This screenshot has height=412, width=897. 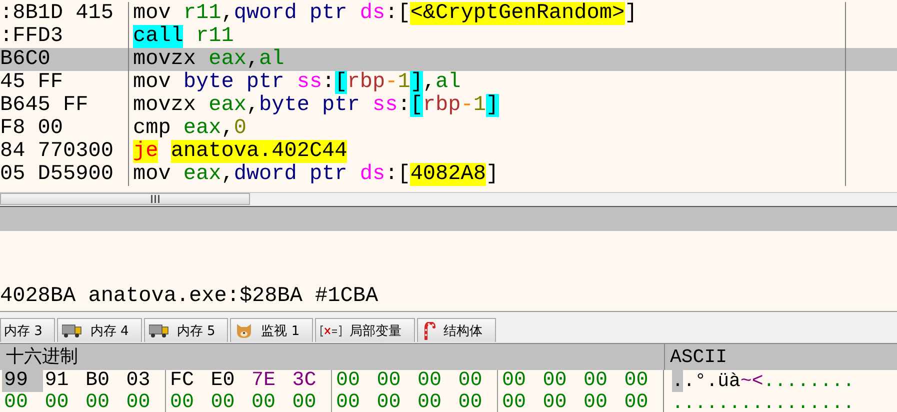 I want to click on code-row: 45 FF mov byte ptr ss:[rbp-1],al, so click(x=448, y=82).